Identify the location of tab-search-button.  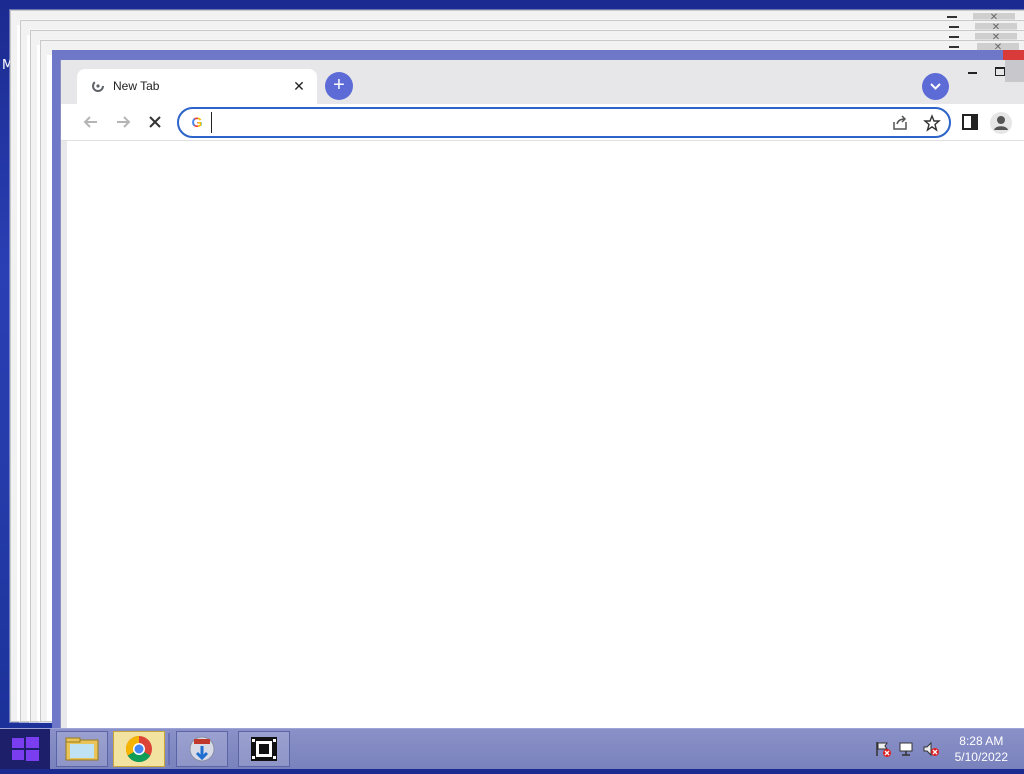
(935, 86).